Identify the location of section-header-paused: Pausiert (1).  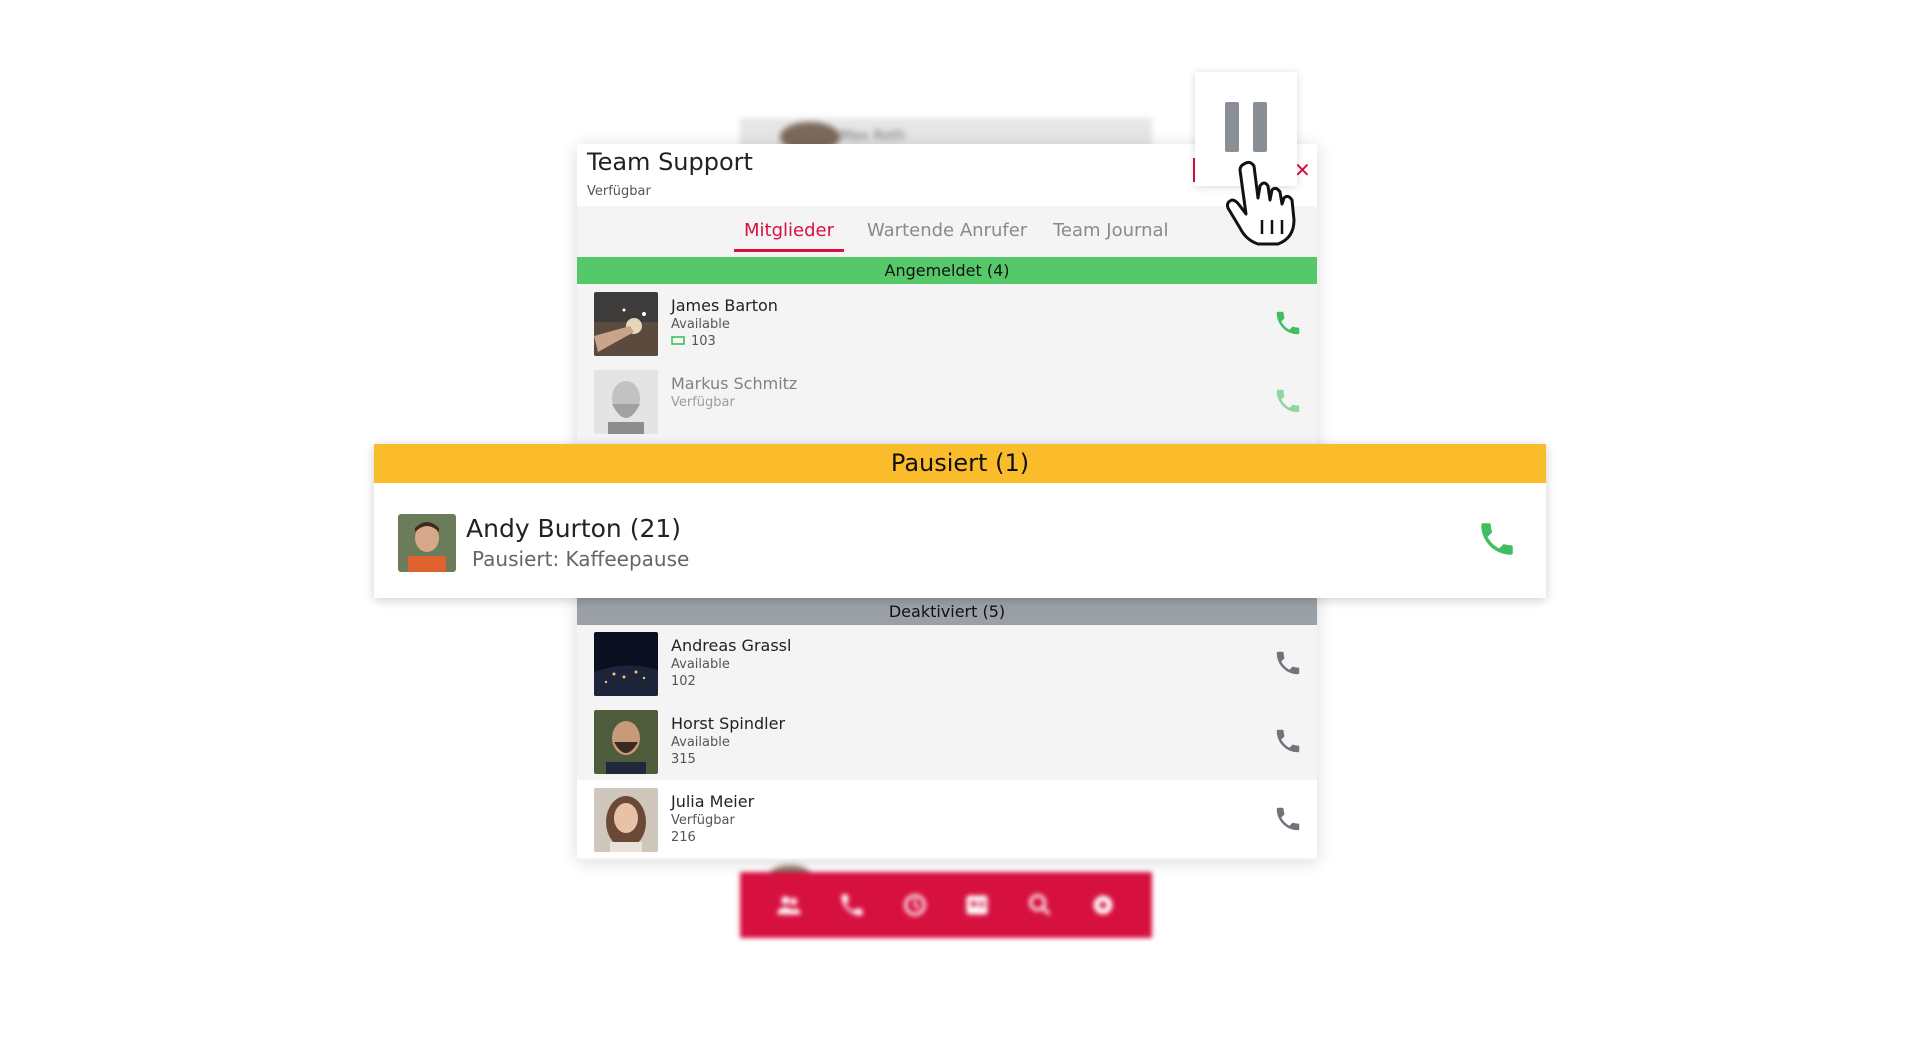
(960, 463).